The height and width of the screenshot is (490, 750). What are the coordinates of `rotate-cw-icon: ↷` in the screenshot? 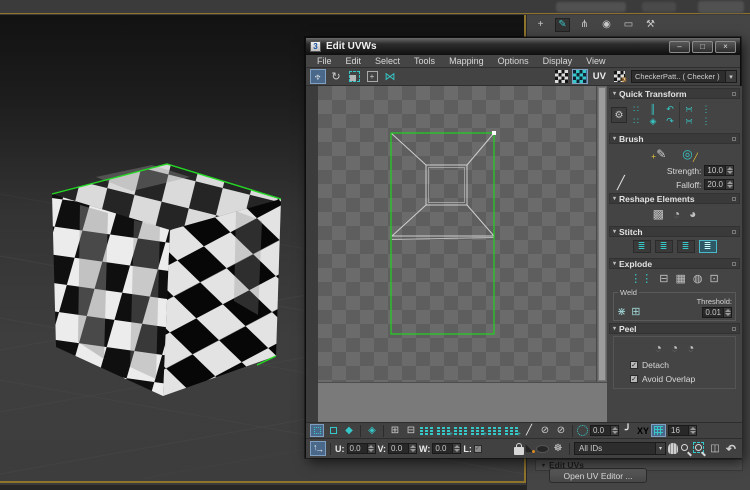 It's located at (670, 121).